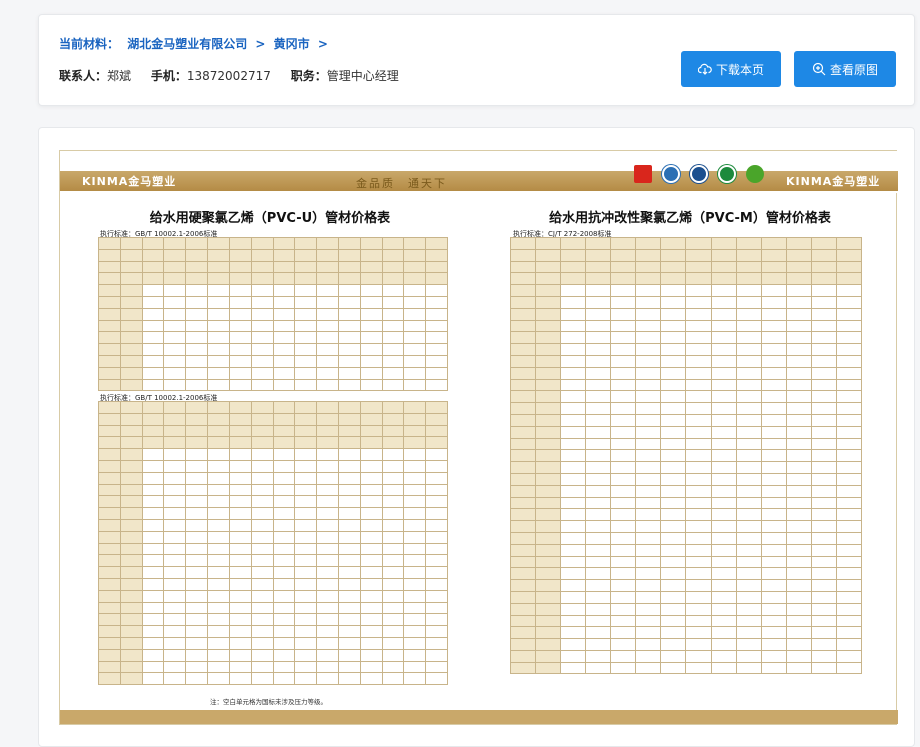 The height and width of the screenshot is (747, 920). I want to click on breadcrumb-city-link: 黄冈市, so click(292, 44).